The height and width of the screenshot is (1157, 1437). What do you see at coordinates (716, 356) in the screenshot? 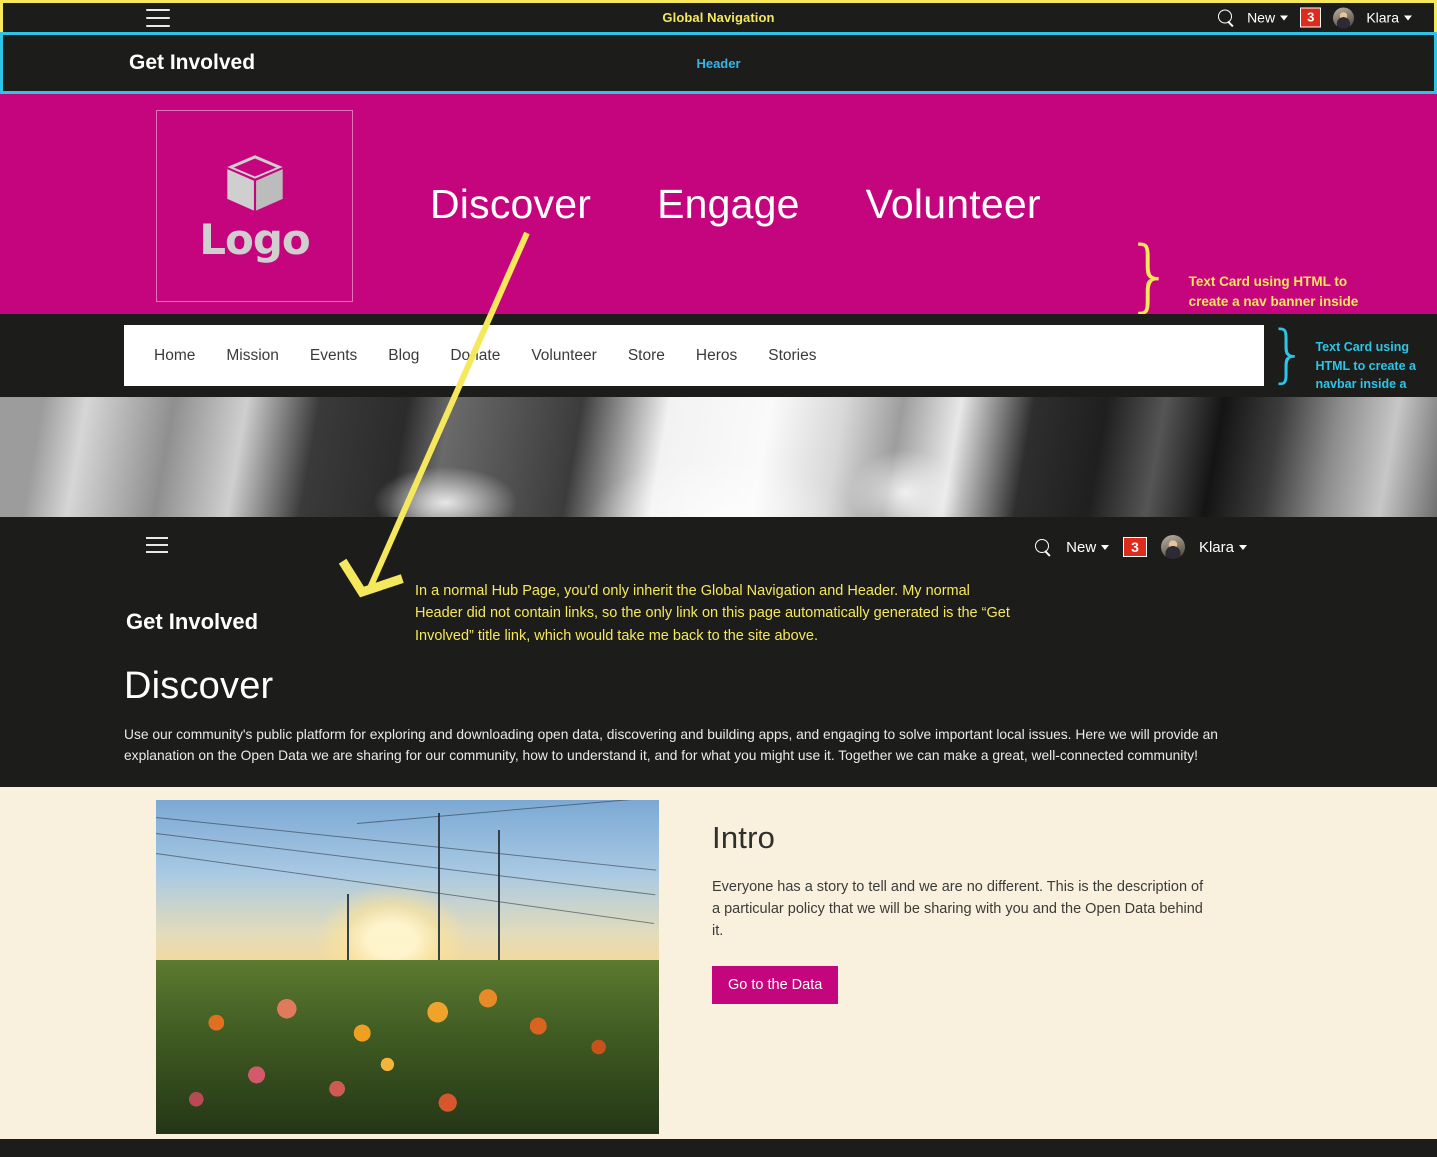
I see `navbar-item-heros: Heros` at bounding box center [716, 356].